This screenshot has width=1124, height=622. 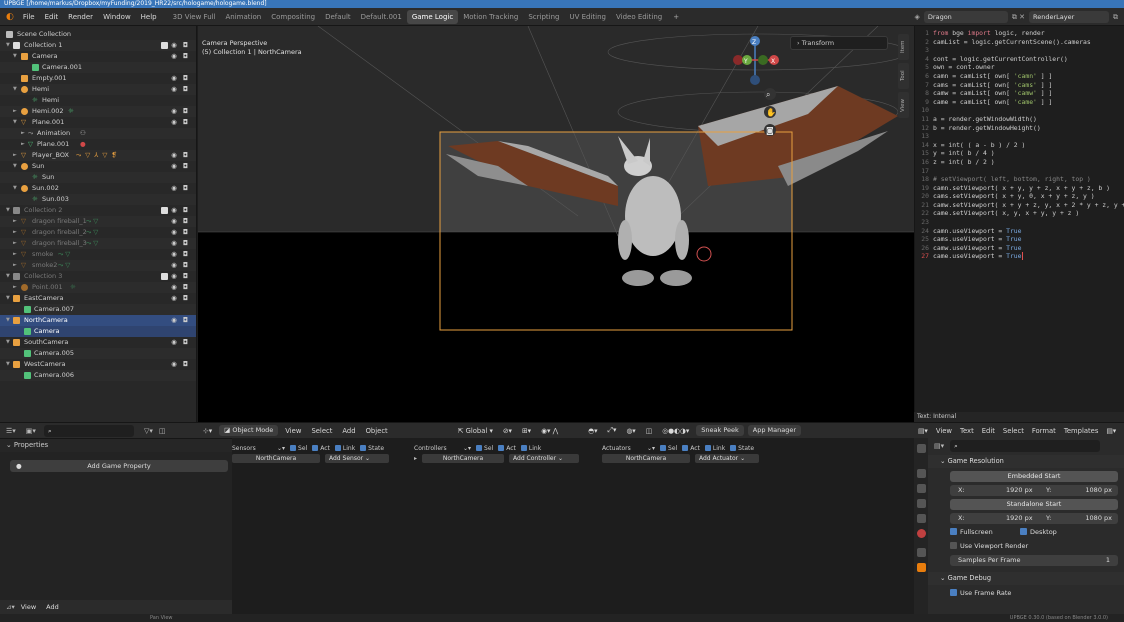 What do you see at coordinates (29, 16) in the screenshot?
I see `menu-file: File` at bounding box center [29, 16].